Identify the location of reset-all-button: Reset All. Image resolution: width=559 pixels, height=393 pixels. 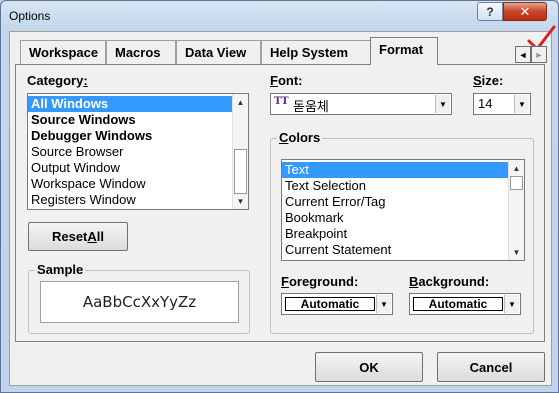
(78, 236).